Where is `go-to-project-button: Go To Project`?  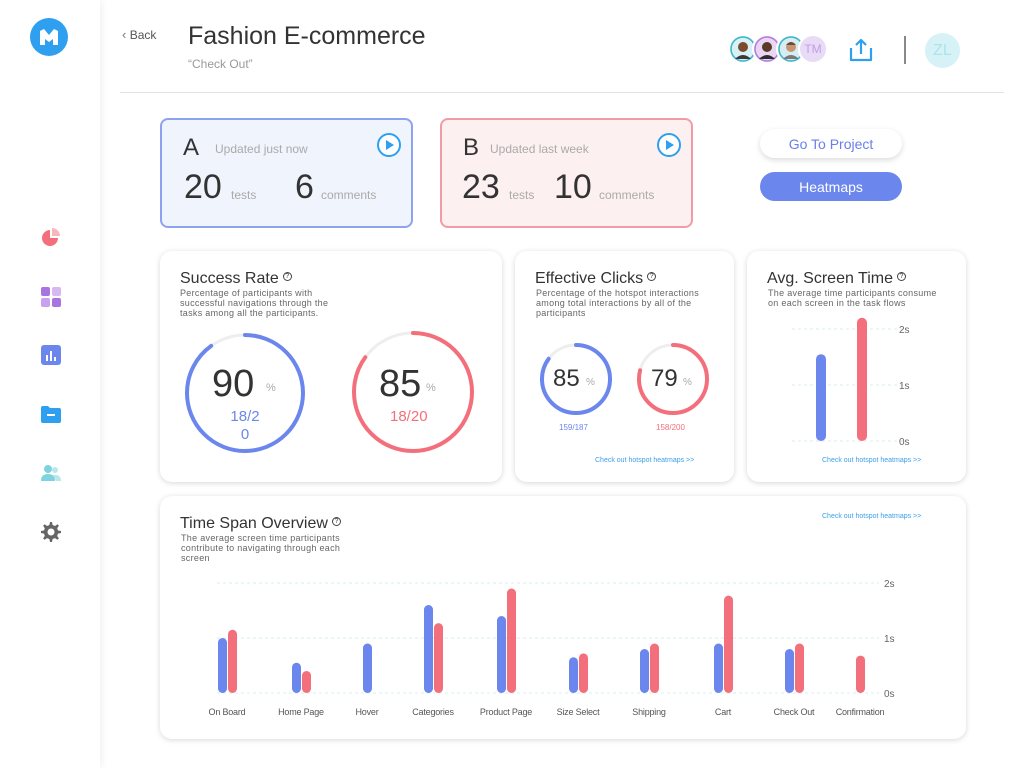
go-to-project-button: Go To Project is located at coordinates (831, 143).